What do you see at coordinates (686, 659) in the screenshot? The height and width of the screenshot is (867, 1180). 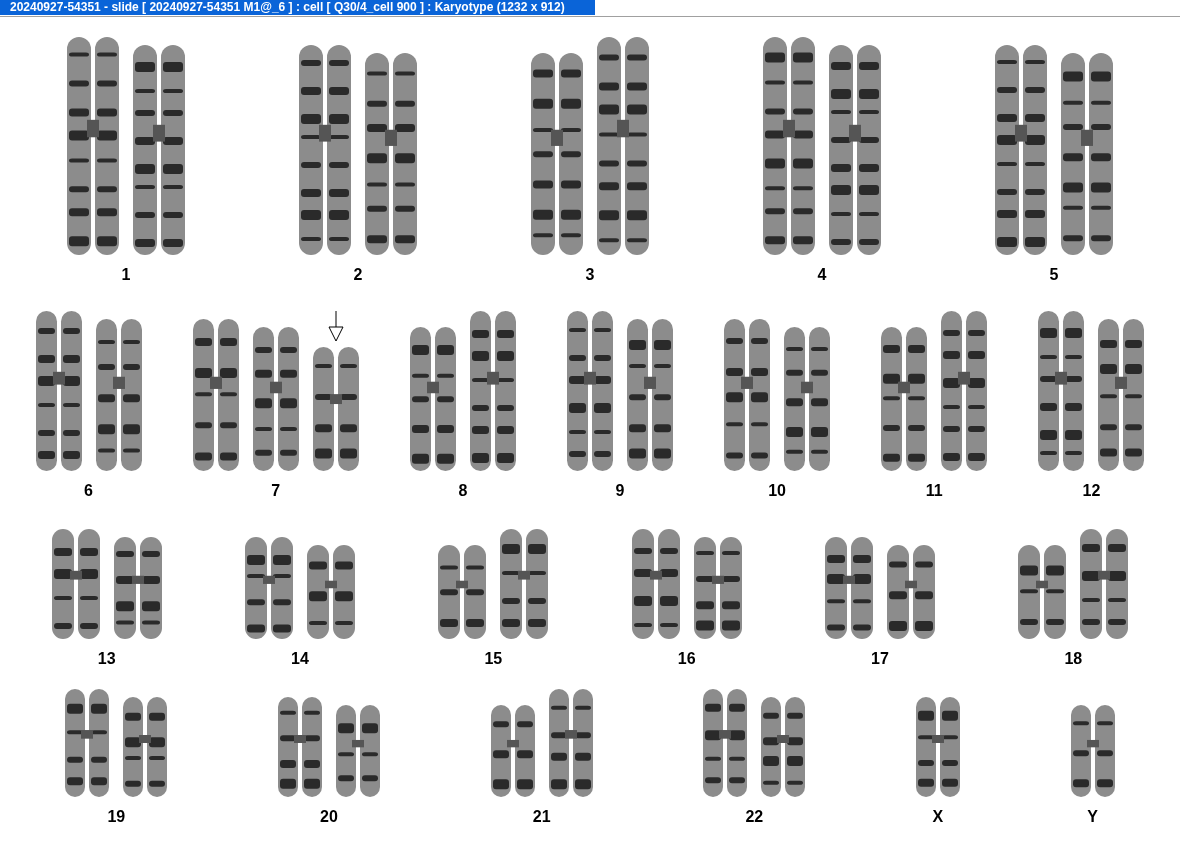 I see `chromosome-label: 16` at bounding box center [686, 659].